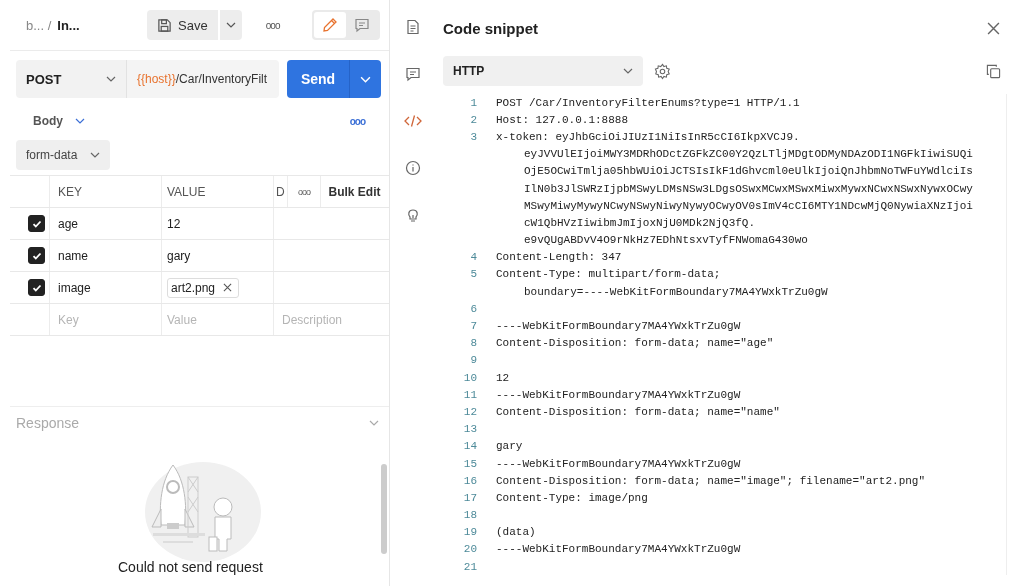 This screenshot has width=1014, height=586. What do you see at coordinates (469, 497) in the screenshot?
I see `line-number: 17` at bounding box center [469, 497].